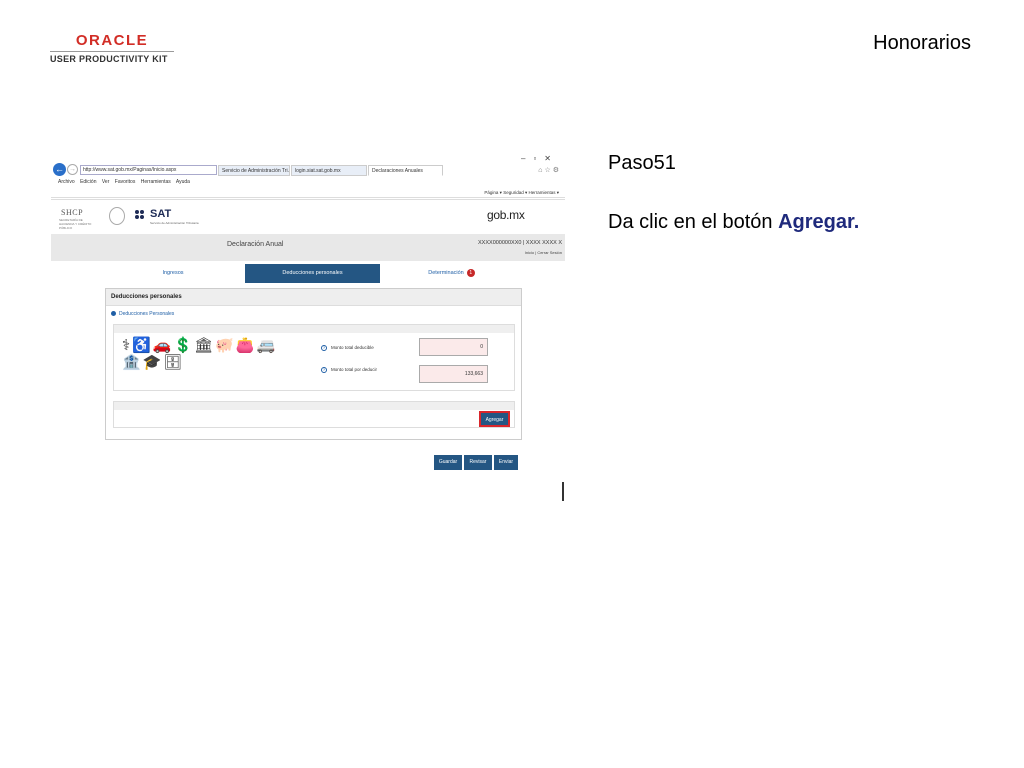 Image resolution: width=1024 pixels, height=768 pixels. I want to click on add-deduction-area: Agregar, so click(314, 414).